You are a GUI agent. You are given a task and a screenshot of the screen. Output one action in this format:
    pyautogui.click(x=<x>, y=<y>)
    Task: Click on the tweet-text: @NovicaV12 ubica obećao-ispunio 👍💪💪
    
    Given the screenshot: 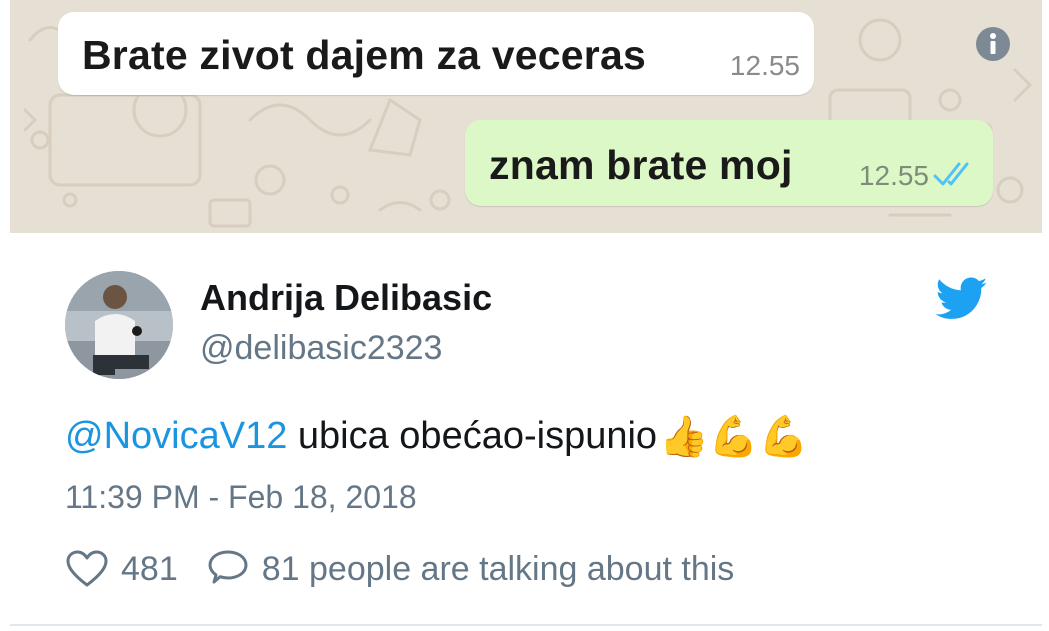 What is the action you would take?
    pyautogui.click(x=436, y=436)
    